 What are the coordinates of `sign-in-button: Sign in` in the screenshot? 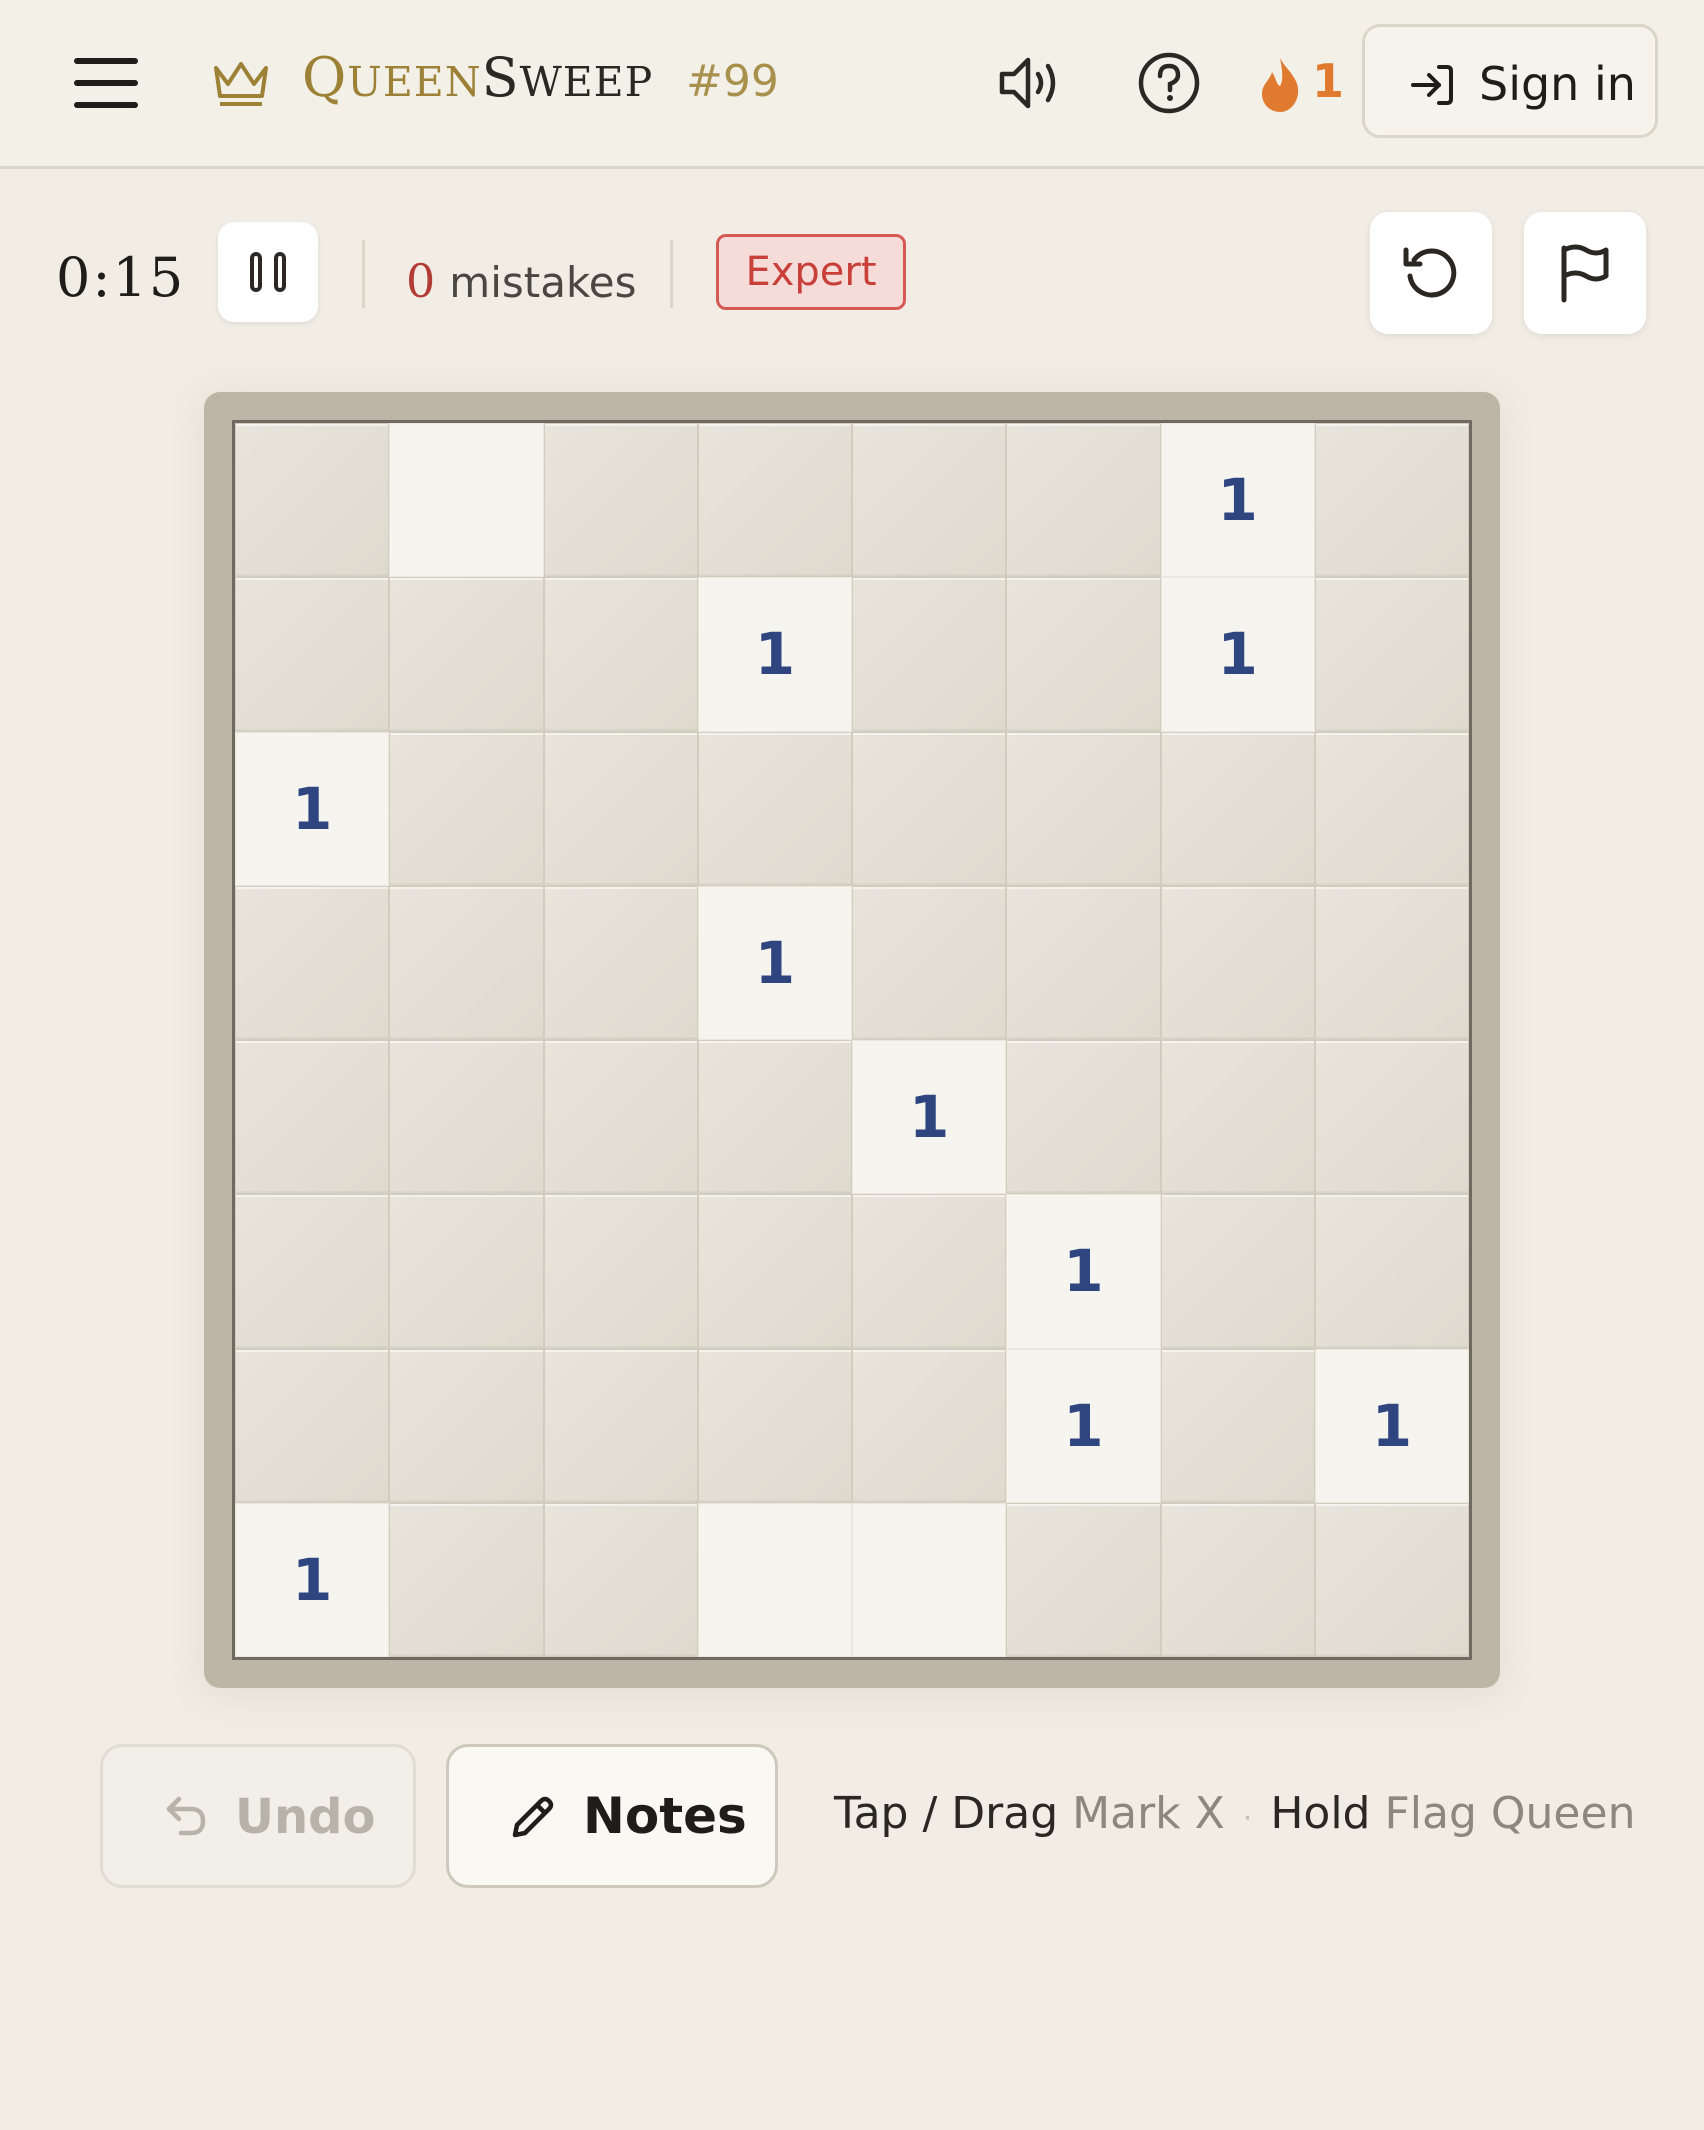 It's located at (1510, 81).